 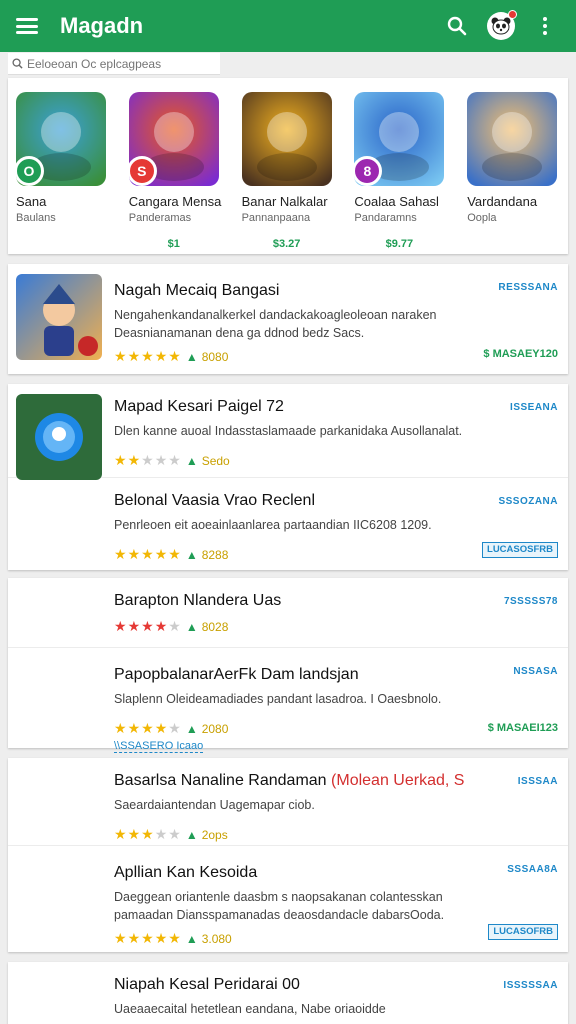 I want to click on app-tag: ISSEANA, so click(x=534, y=407).